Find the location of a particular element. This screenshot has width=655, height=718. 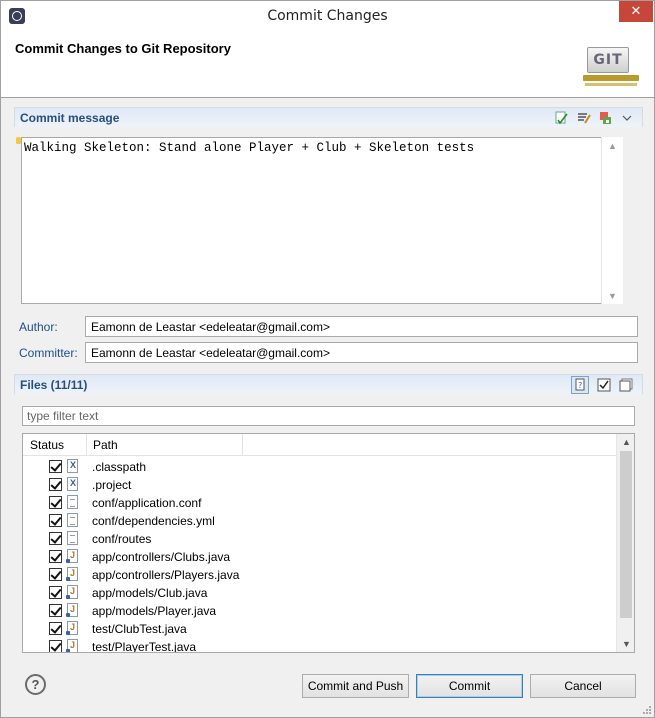

file-path: conf/application.conf is located at coordinates (147, 503).